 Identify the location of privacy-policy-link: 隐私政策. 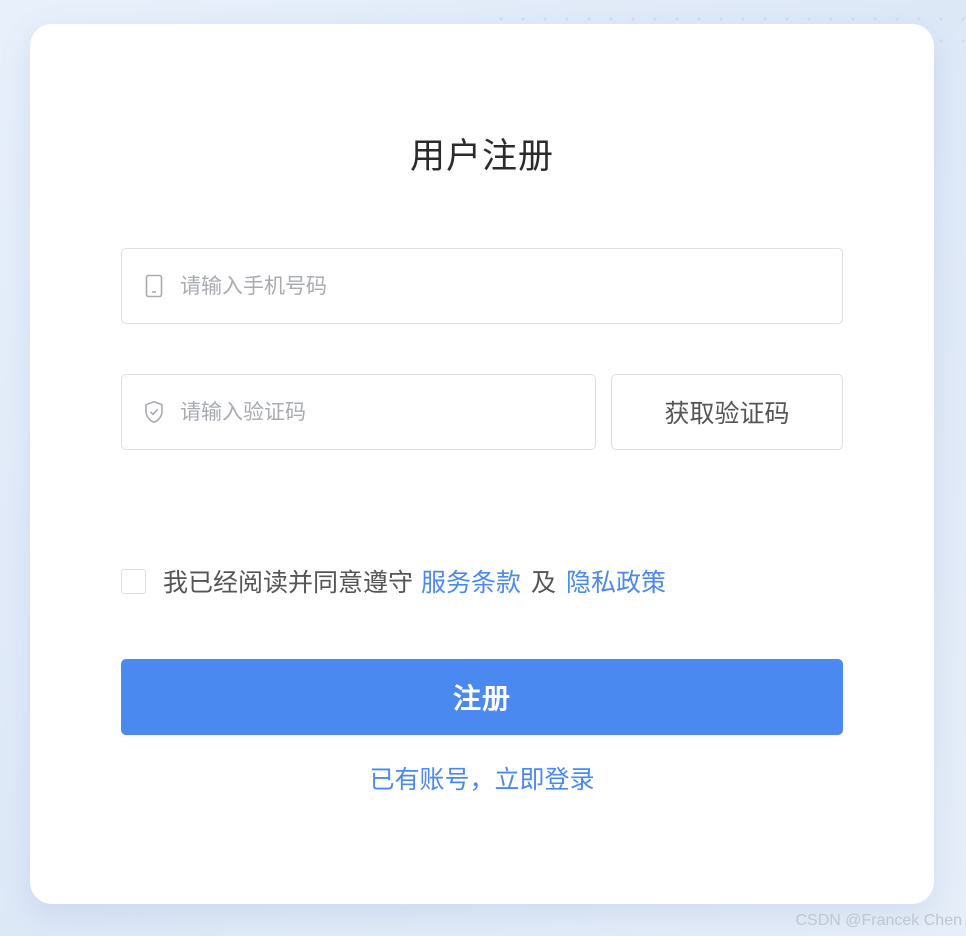
(616, 581).